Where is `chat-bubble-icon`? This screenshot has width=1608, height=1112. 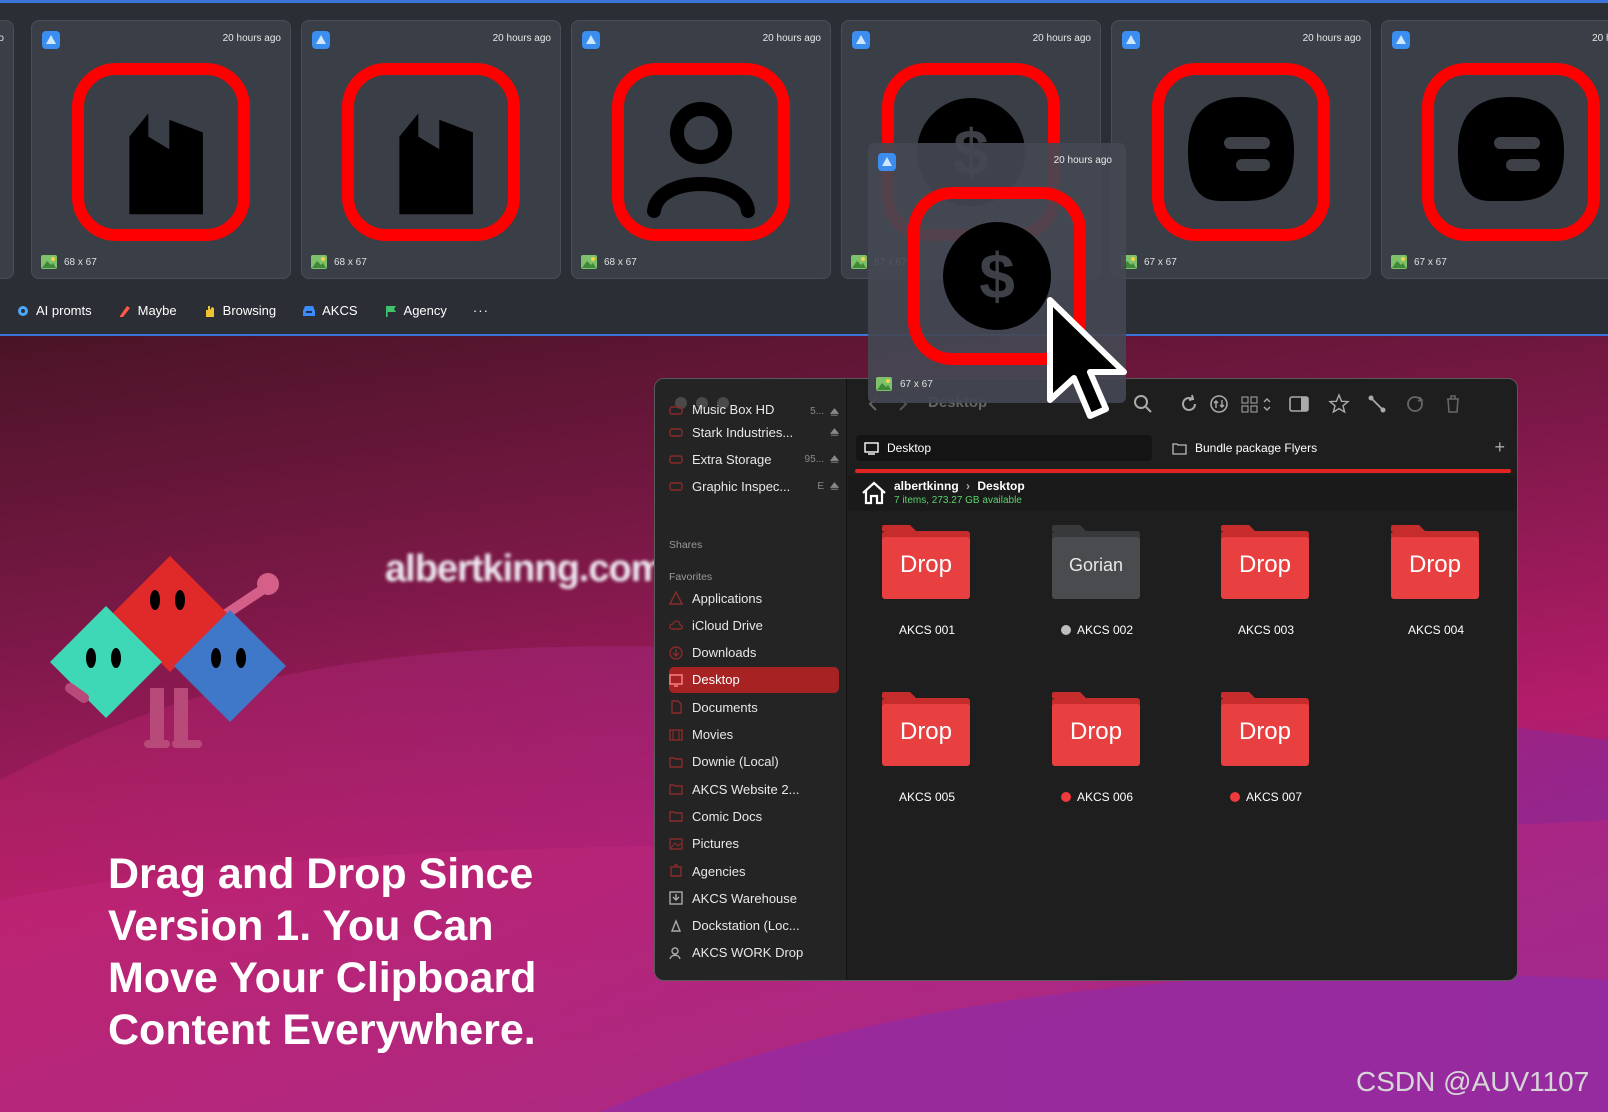
chat-bubble-icon is located at coordinates (1511, 152).